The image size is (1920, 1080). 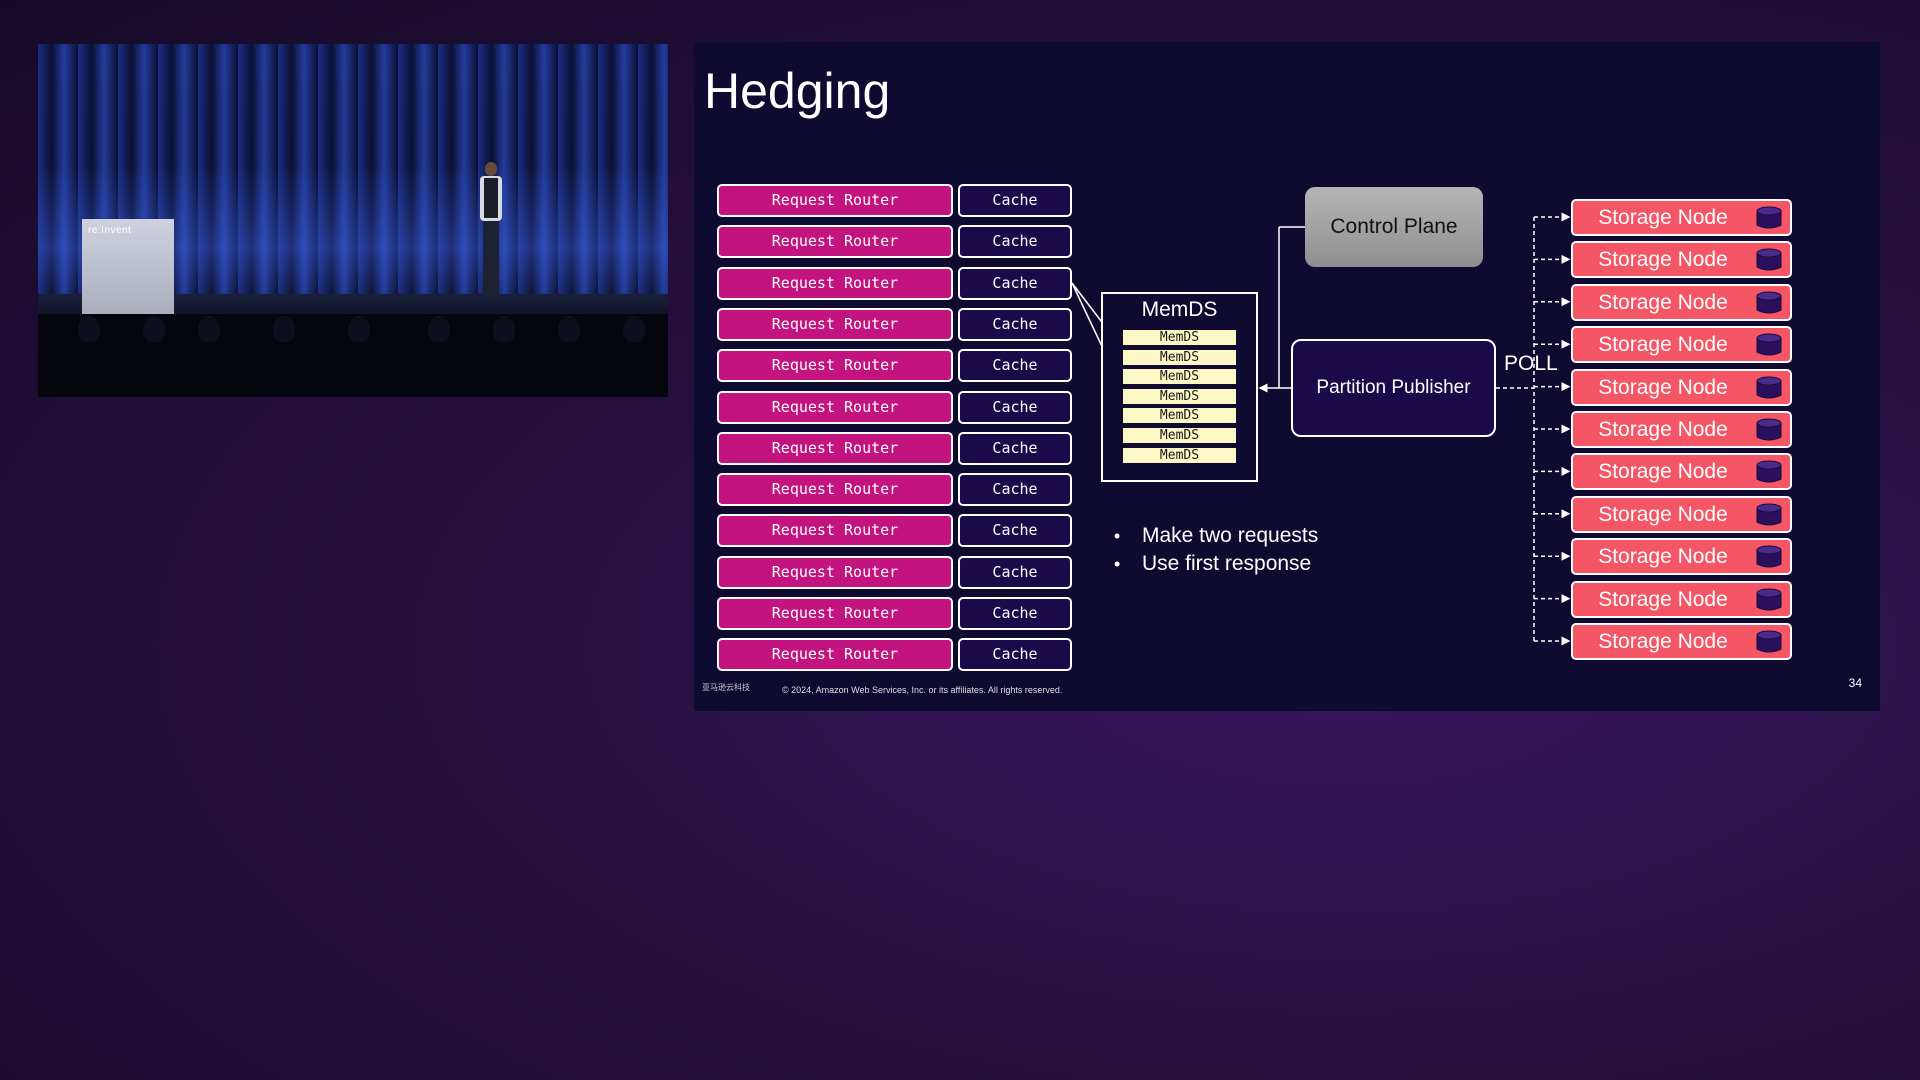 What do you see at coordinates (1531, 363) in the screenshot?
I see `poll-label: POLL` at bounding box center [1531, 363].